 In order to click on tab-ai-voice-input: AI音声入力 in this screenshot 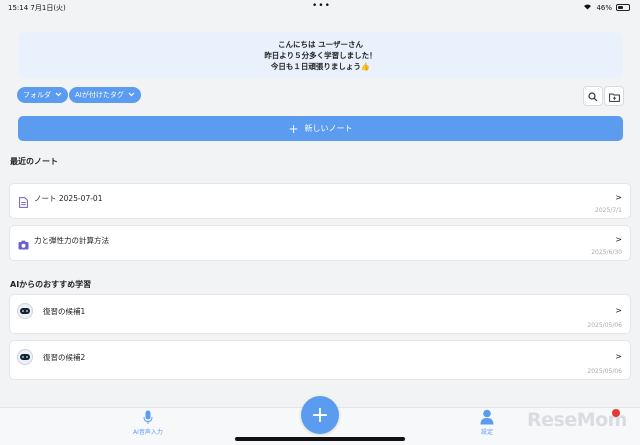, I will do `click(148, 423)`.